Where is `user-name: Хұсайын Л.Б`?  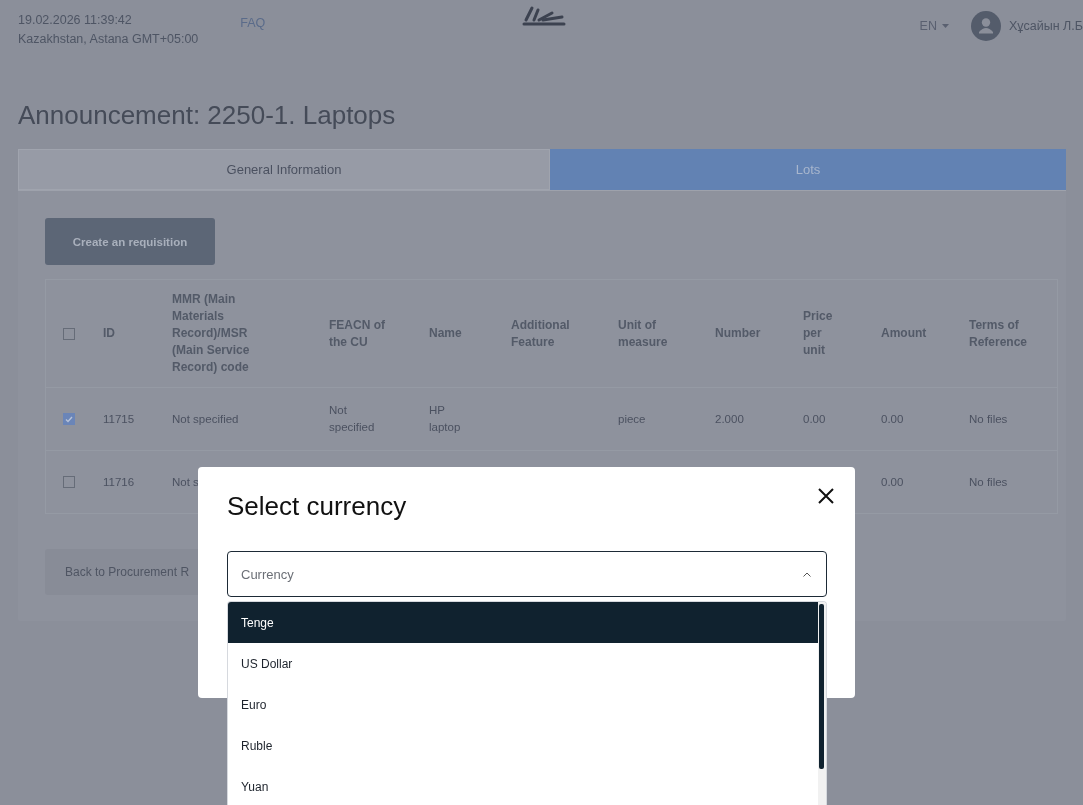
user-name: Хұсайын Л.Б is located at coordinates (1046, 26).